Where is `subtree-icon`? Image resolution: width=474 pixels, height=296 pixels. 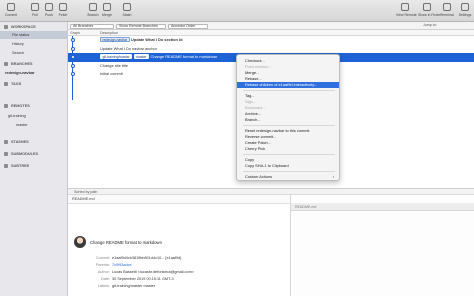
subtree-icon is located at coordinates (6, 166).